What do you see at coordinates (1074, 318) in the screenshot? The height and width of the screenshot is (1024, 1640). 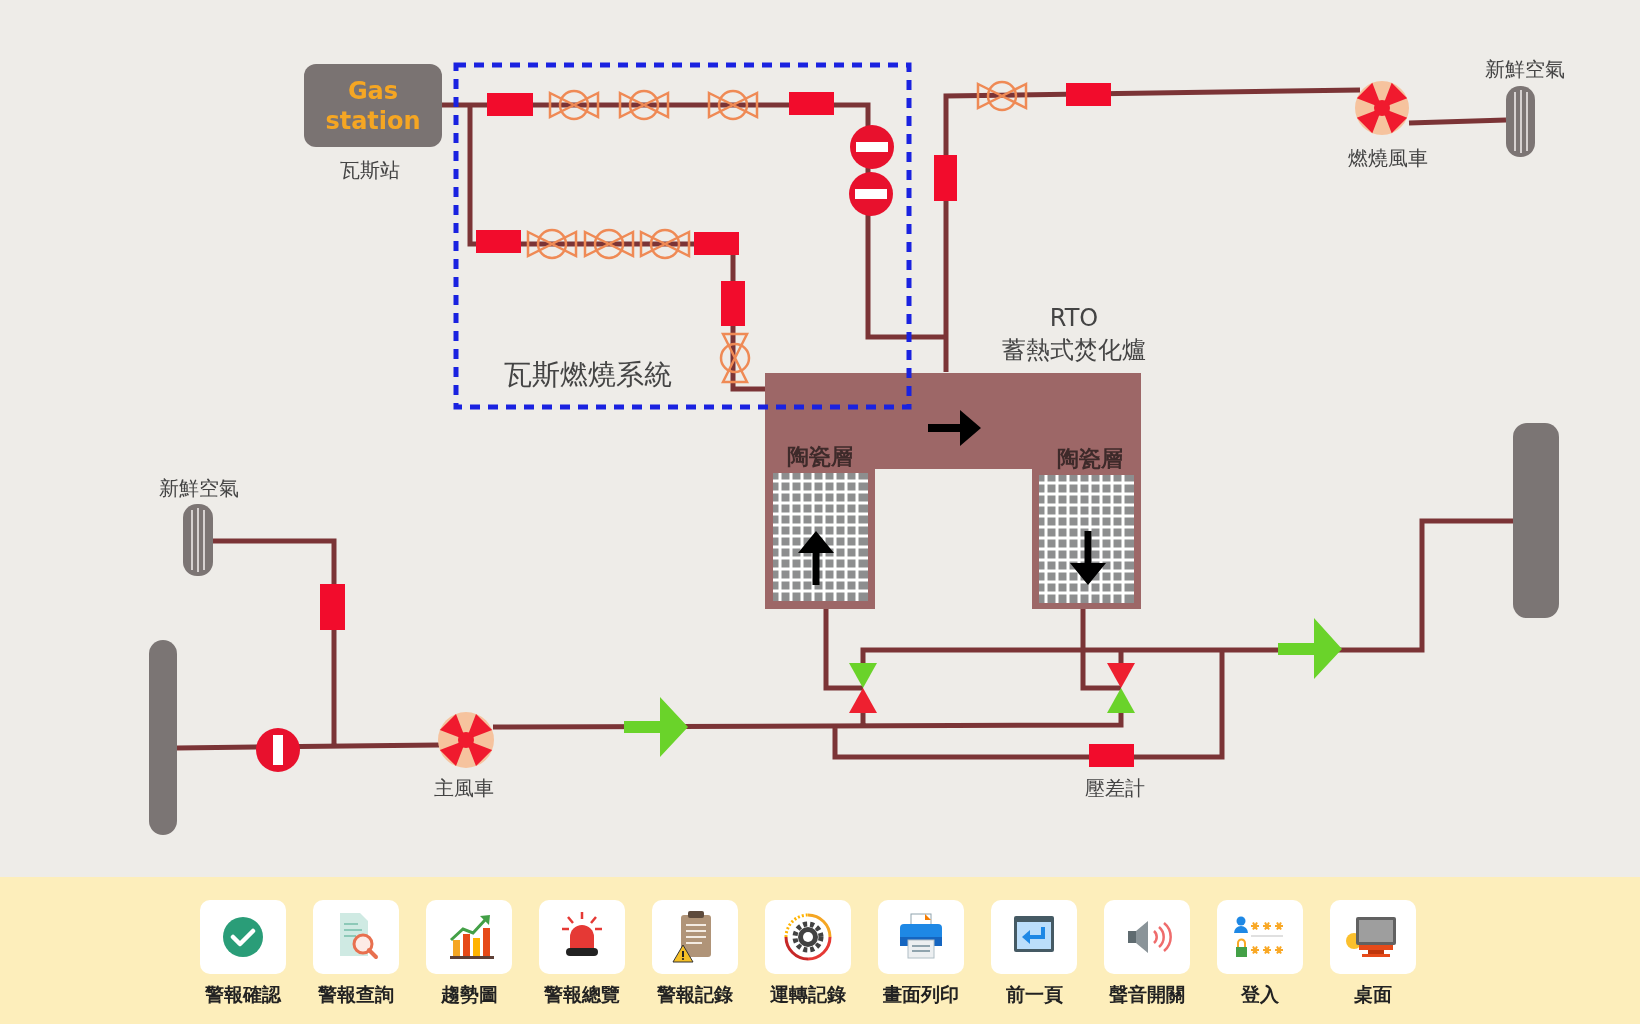 I see `rto-title: RTO` at bounding box center [1074, 318].